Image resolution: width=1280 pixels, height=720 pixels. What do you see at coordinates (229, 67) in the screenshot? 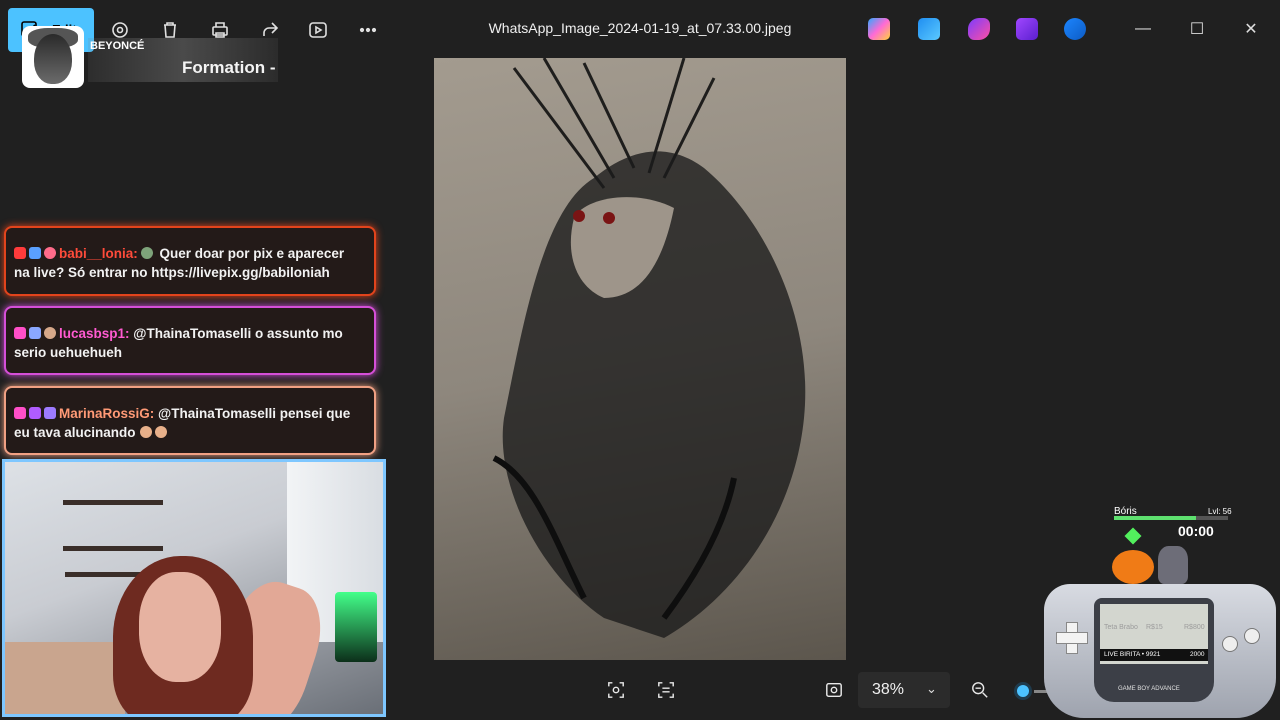
I see `song-title: Formation -` at bounding box center [229, 67].